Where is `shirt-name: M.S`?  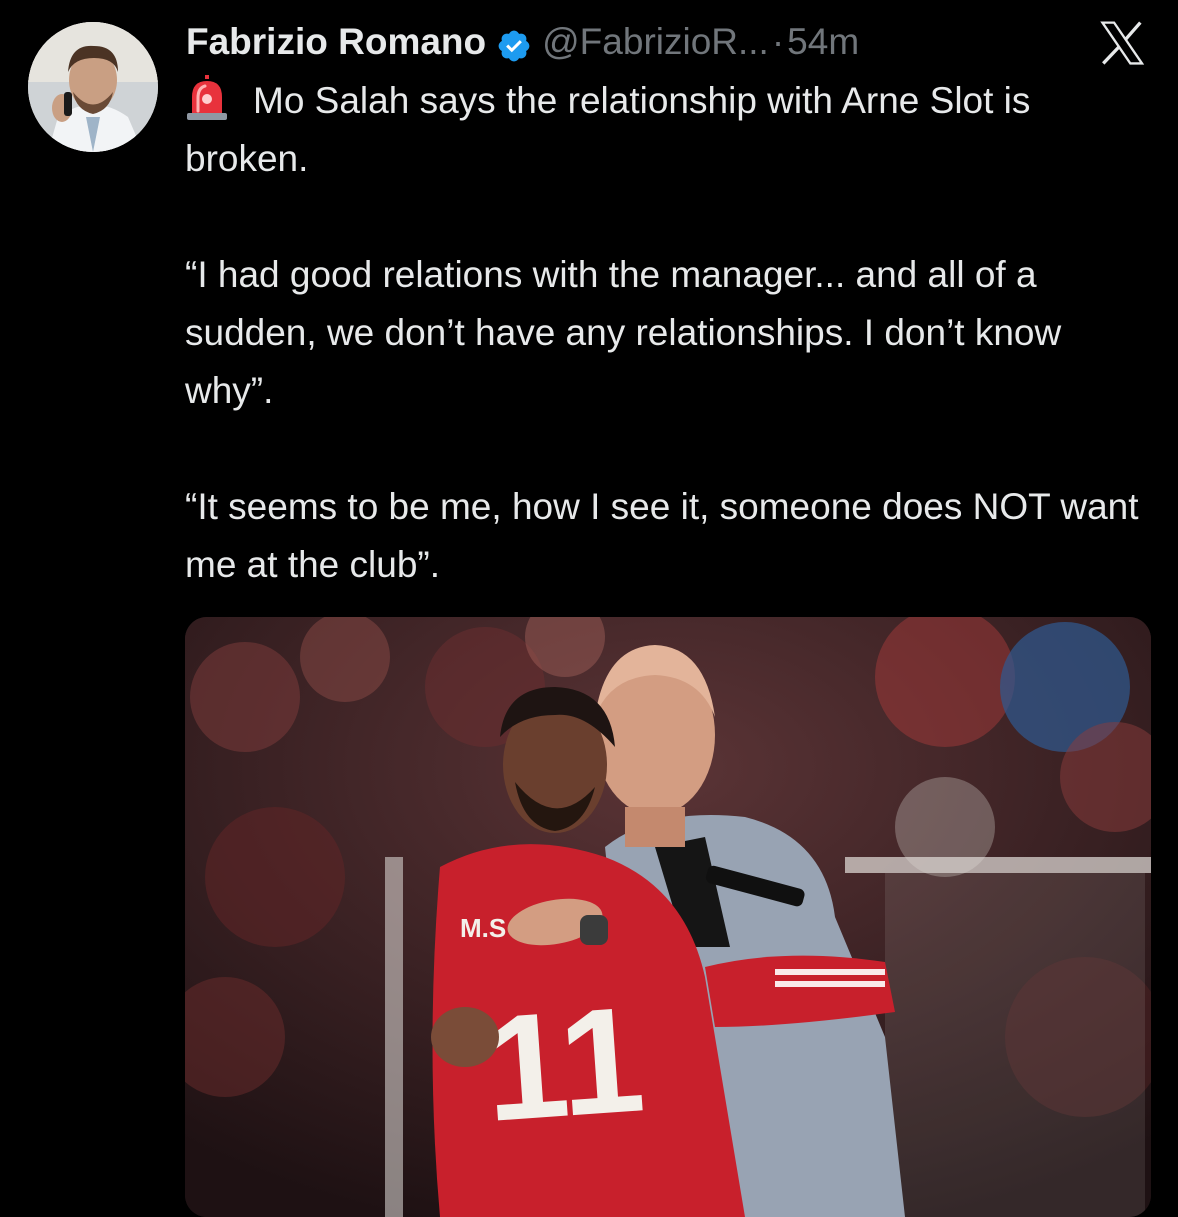
shirt-name: M.S is located at coordinates (483, 928).